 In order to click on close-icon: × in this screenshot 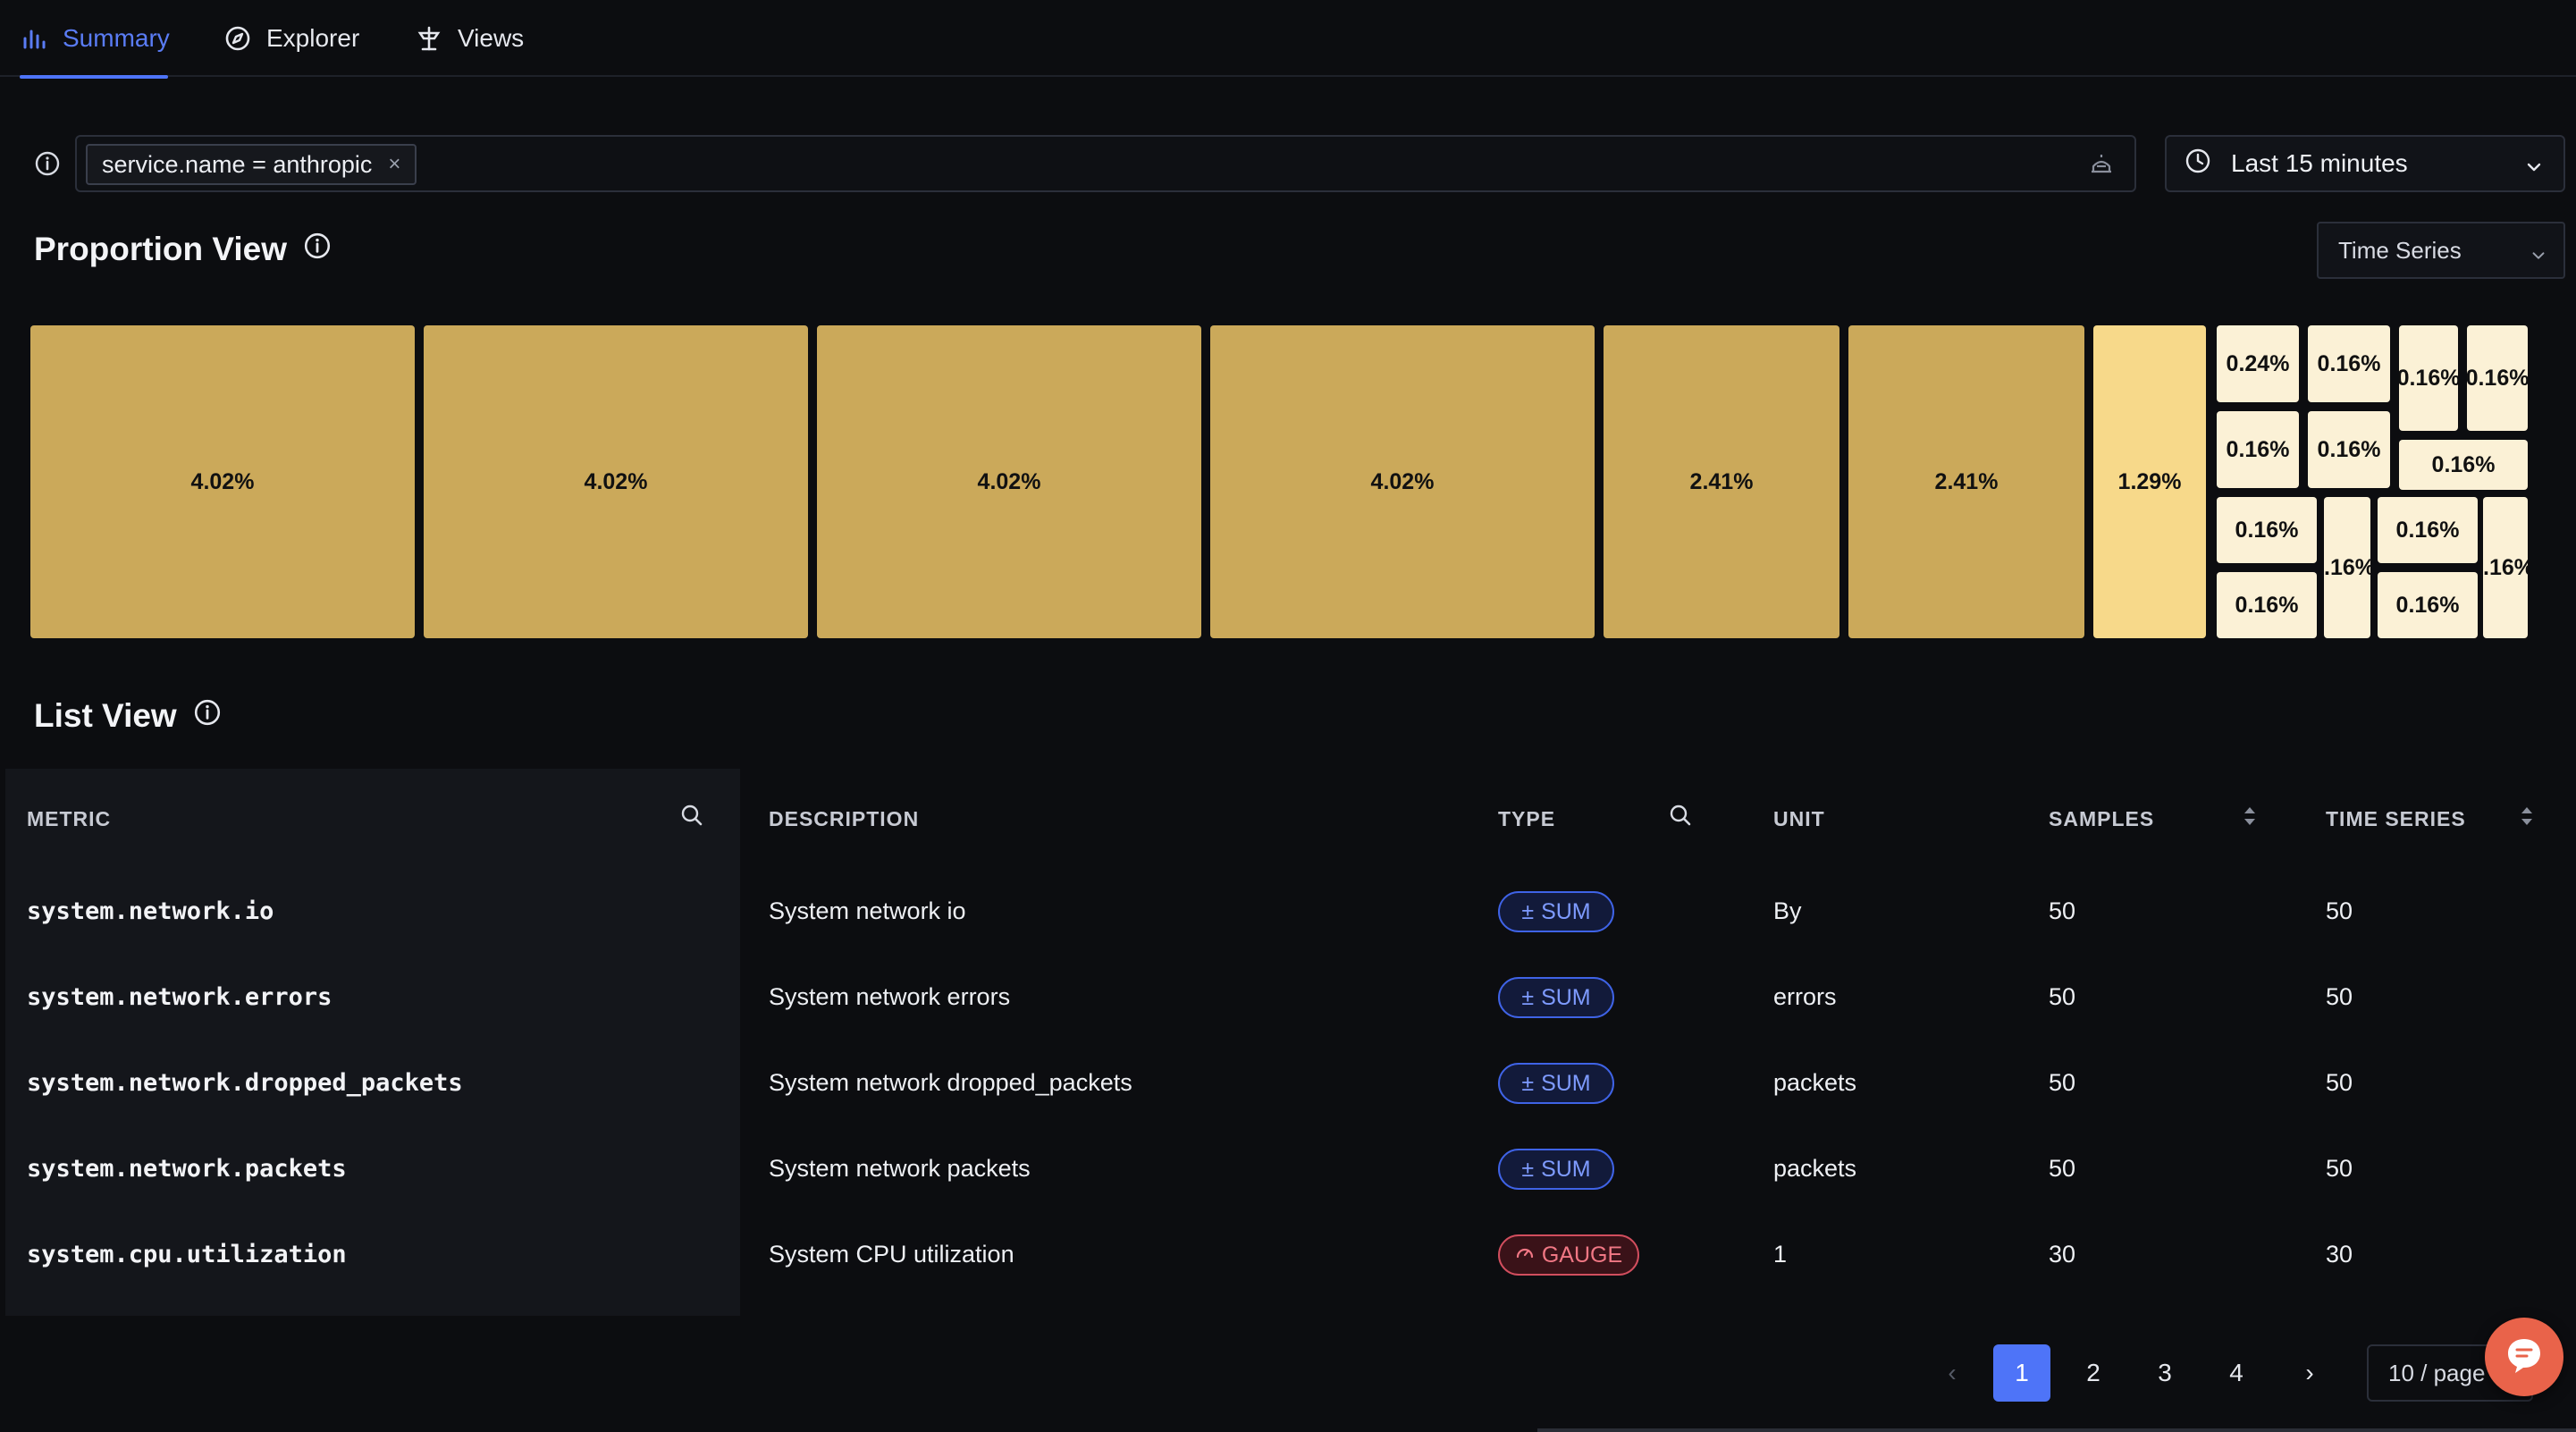, I will do `click(394, 164)`.